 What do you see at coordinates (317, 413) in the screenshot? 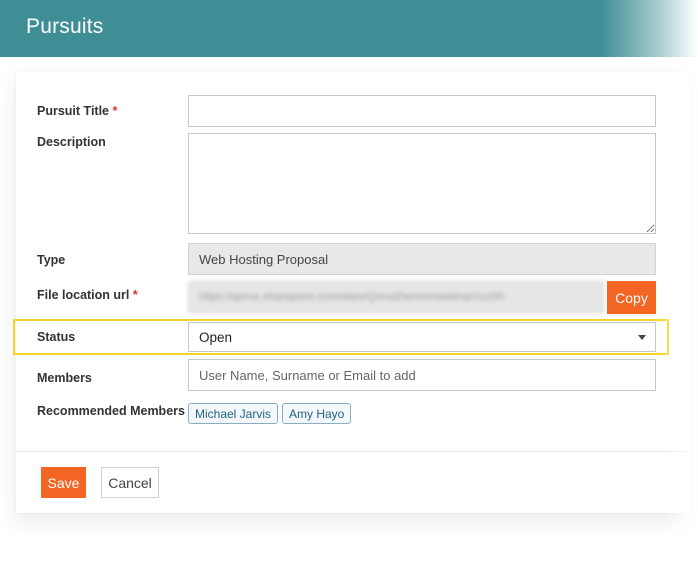
I see `recommended-member-chip: Amy Hayo` at bounding box center [317, 413].